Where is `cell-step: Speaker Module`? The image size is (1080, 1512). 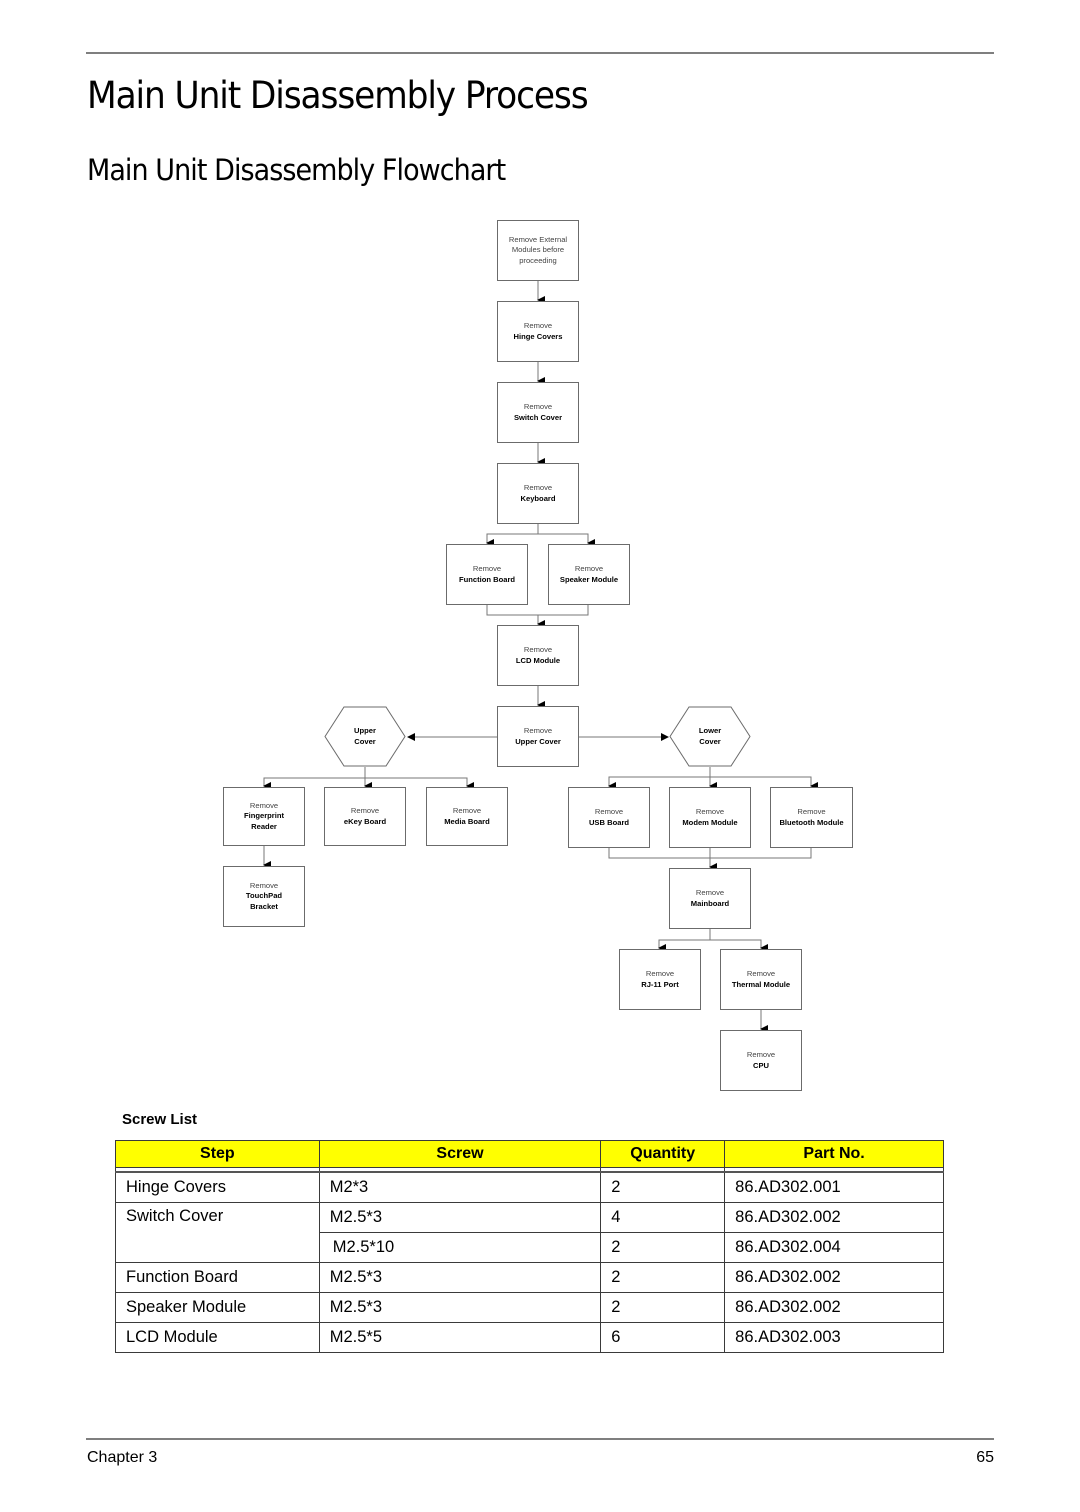 cell-step: Speaker Module is located at coordinates (217, 1307).